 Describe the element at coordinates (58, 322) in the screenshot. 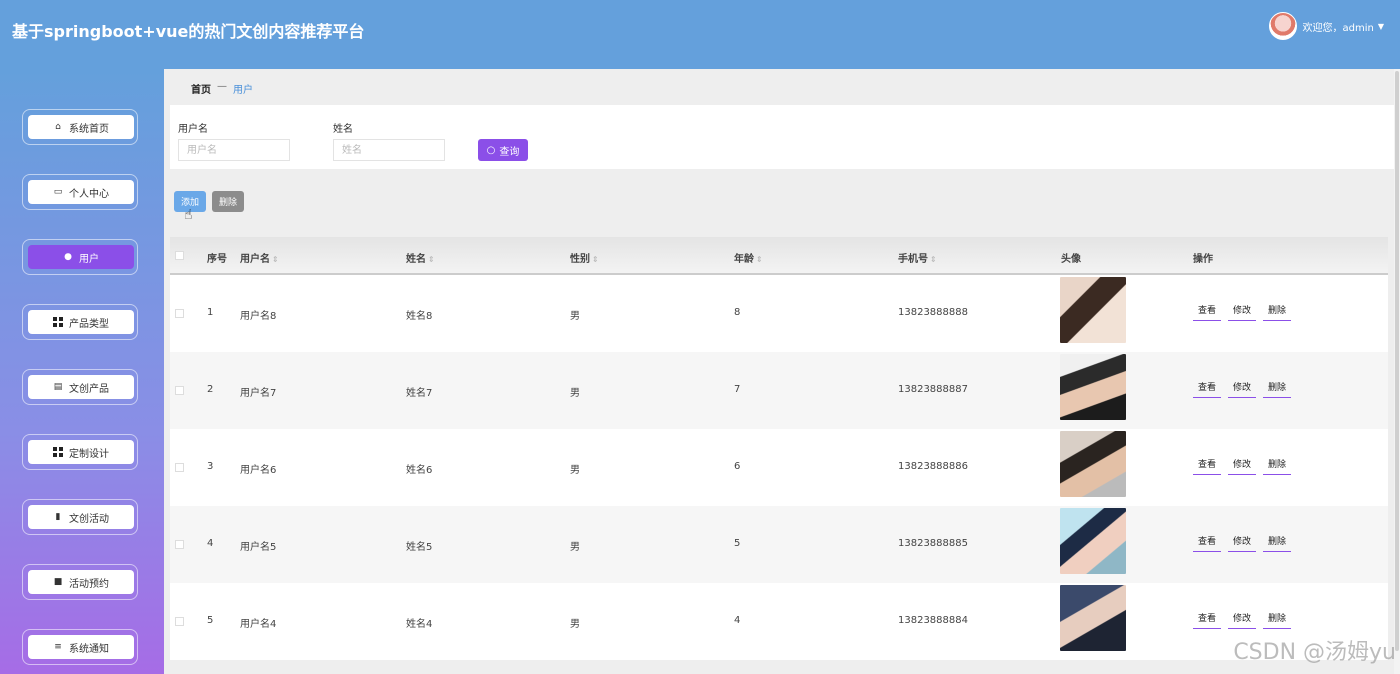

I see `grid-icon` at that location.